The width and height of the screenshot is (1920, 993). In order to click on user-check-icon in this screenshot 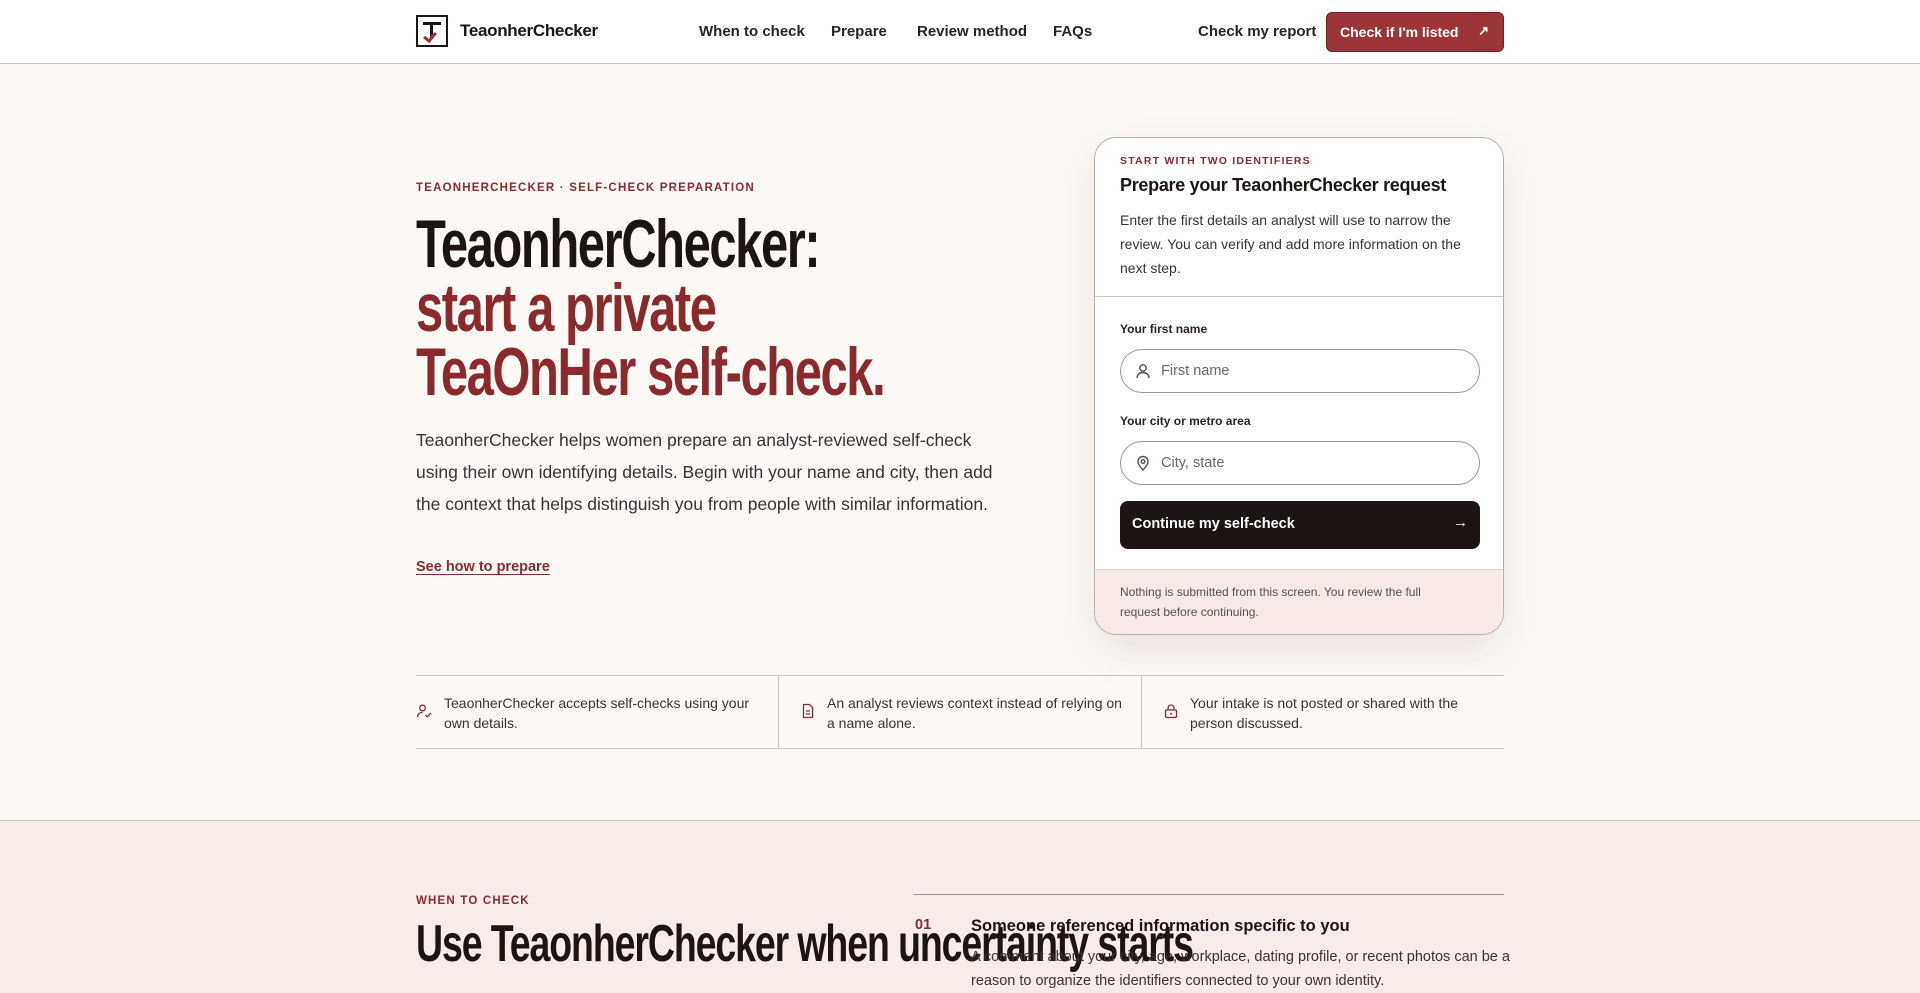, I will do `click(424, 711)`.